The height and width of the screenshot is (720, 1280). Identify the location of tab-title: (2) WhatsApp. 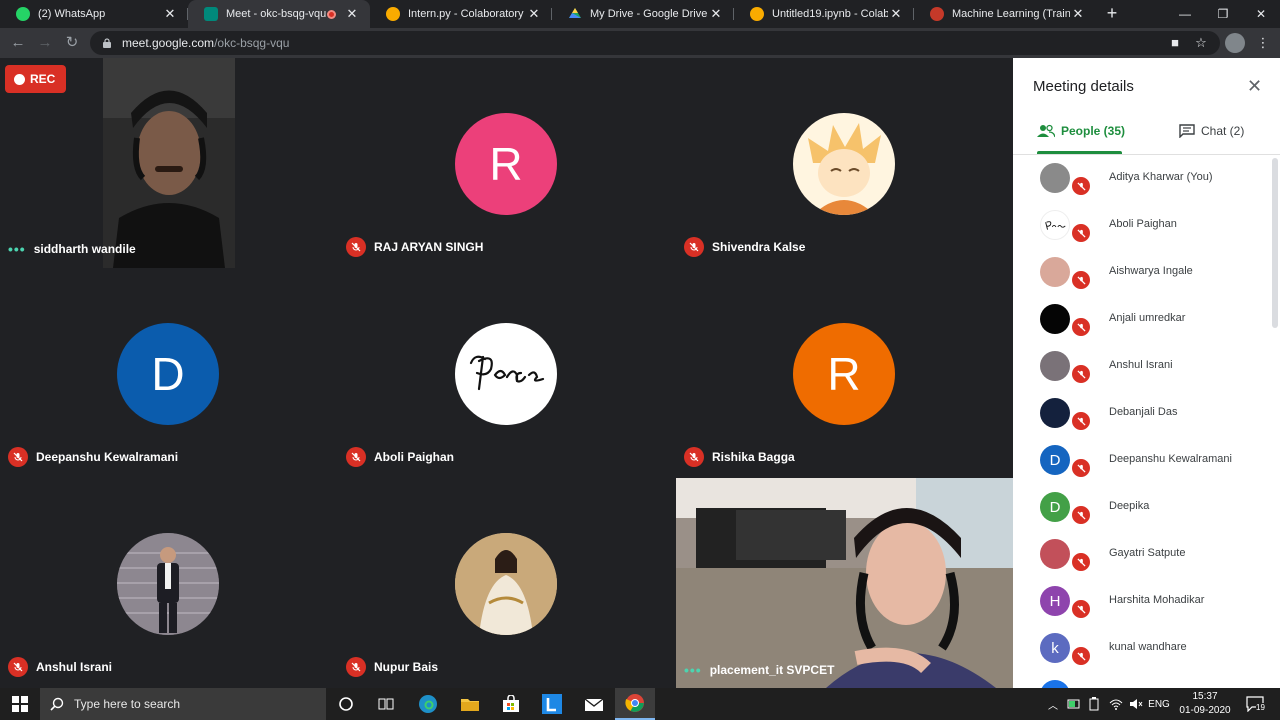
(72, 14).